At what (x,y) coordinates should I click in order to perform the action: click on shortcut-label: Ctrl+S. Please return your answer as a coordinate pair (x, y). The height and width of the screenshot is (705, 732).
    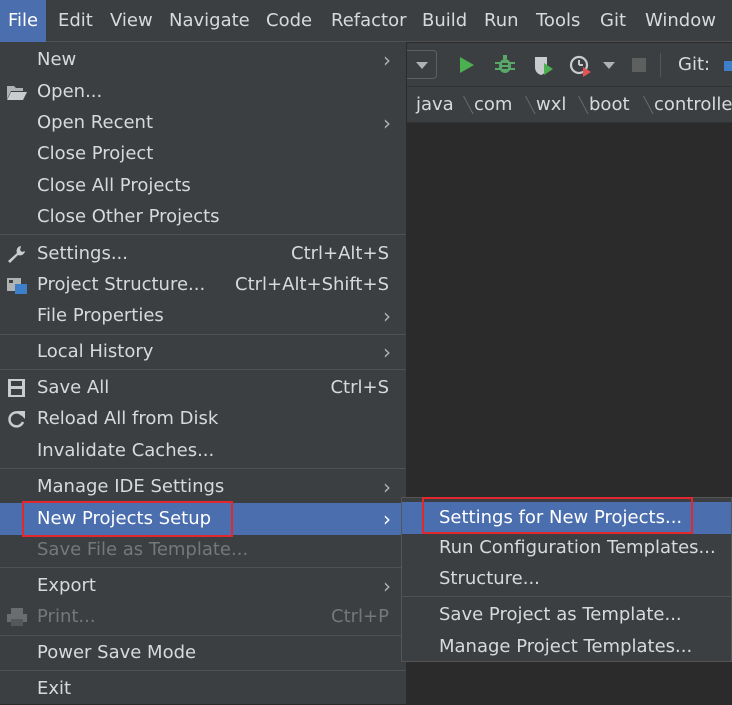
    Looking at the image, I should click on (359, 387).